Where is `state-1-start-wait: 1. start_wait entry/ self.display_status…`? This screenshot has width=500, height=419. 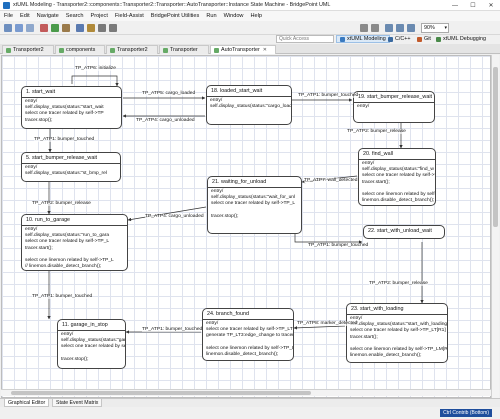 state-1-start-wait: 1. start_wait entry/ self.display_status… is located at coordinates (71, 107).